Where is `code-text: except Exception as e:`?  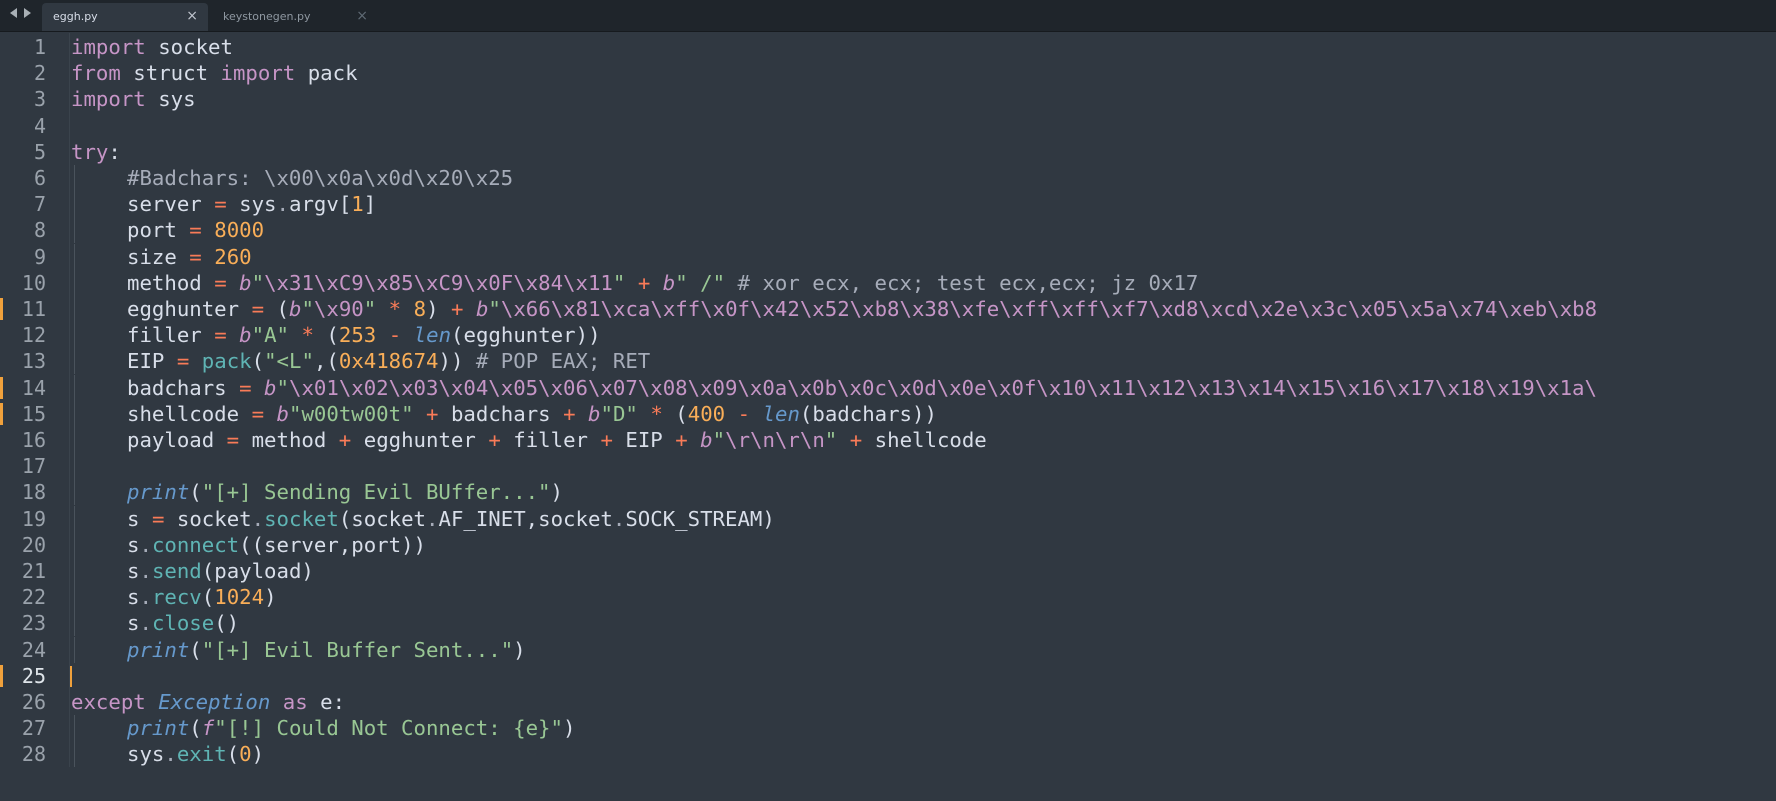 code-text: except Exception as e: is located at coordinates (208, 702).